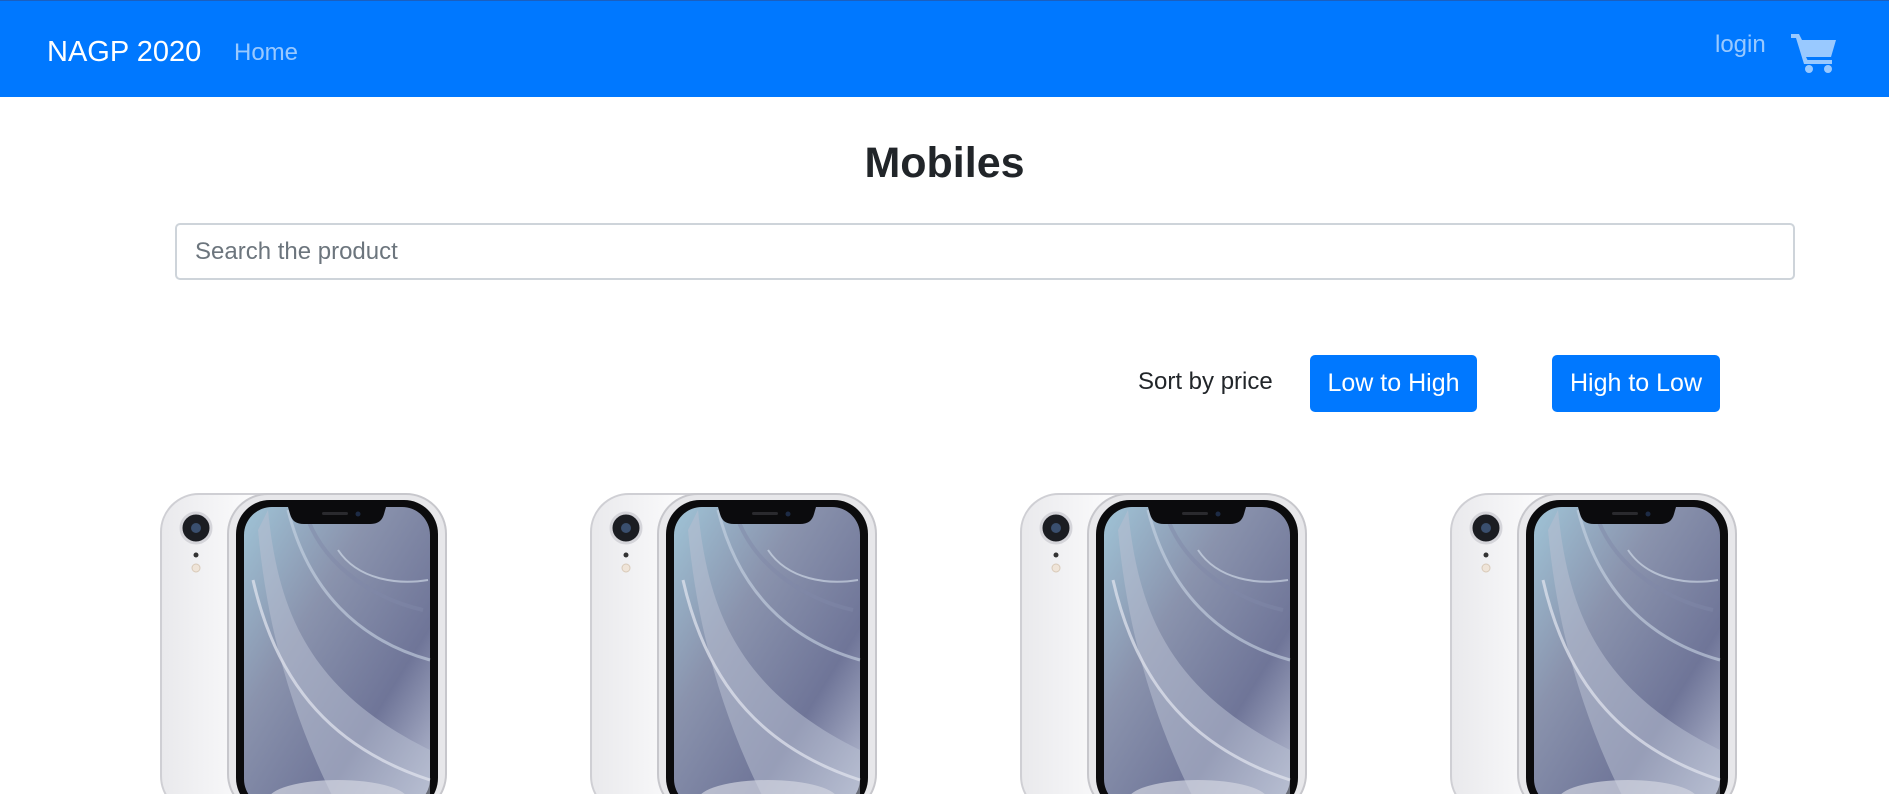 The height and width of the screenshot is (794, 1889). What do you see at coordinates (1205, 381) in the screenshot?
I see `sort-label: Sort by price` at bounding box center [1205, 381].